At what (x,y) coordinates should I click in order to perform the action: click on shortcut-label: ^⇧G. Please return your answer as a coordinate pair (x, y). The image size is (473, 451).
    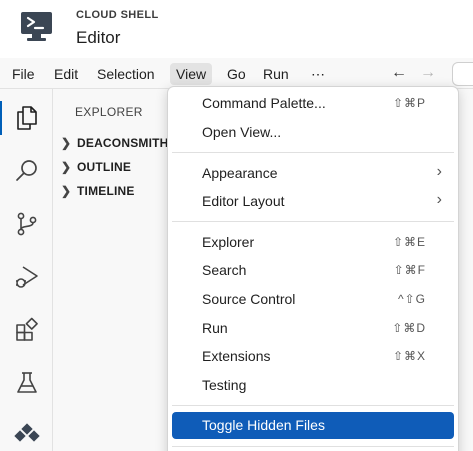
    Looking at the image, I should click on (411, 299).